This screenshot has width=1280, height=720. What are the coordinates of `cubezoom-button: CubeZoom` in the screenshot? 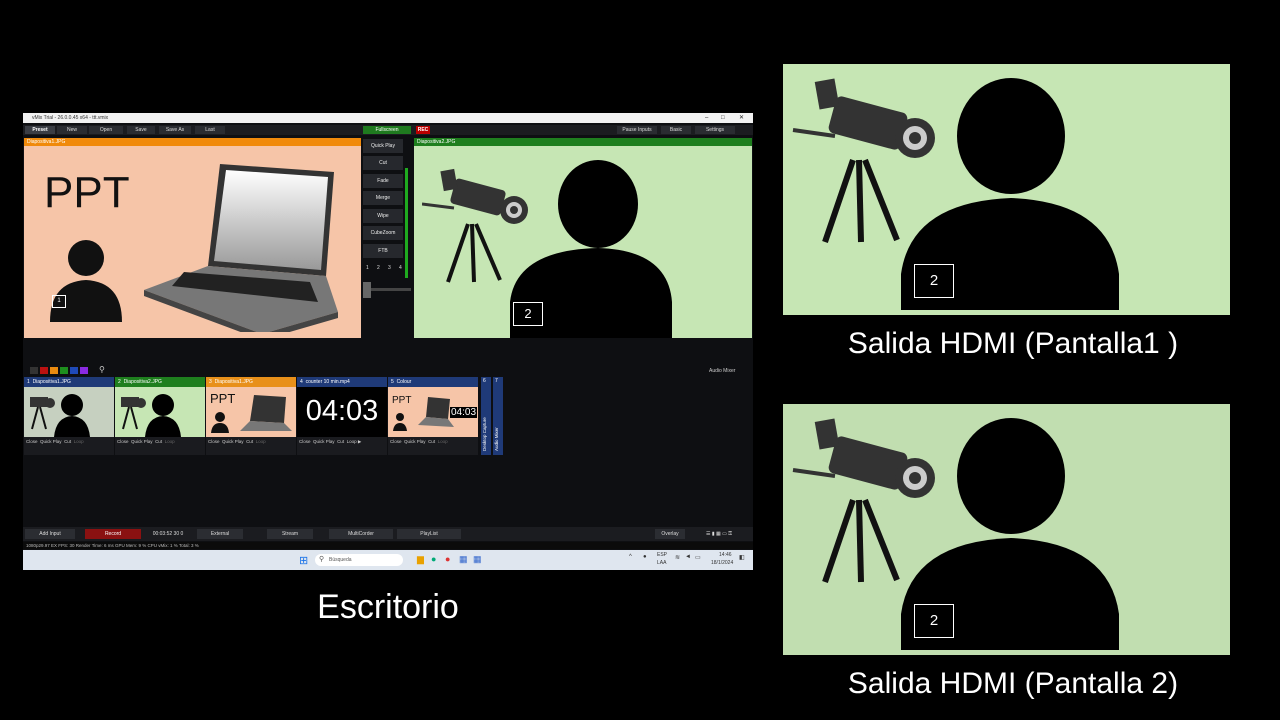 It's located at (383, 233).